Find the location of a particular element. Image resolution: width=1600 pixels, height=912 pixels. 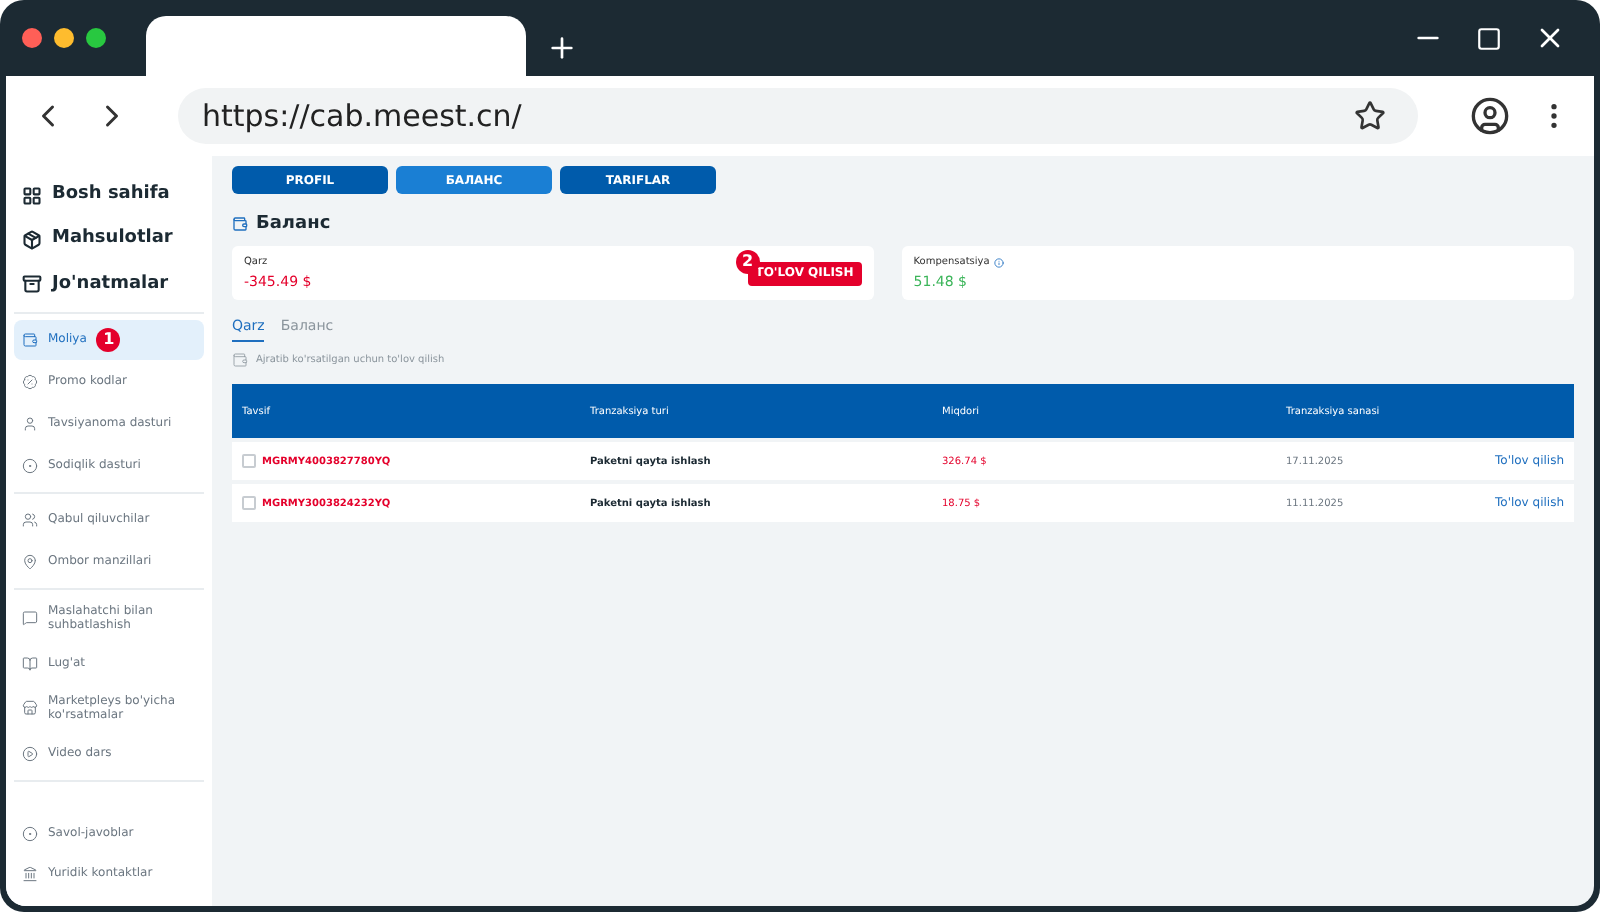

new-tab-icon is located at coordinates (562, 48).